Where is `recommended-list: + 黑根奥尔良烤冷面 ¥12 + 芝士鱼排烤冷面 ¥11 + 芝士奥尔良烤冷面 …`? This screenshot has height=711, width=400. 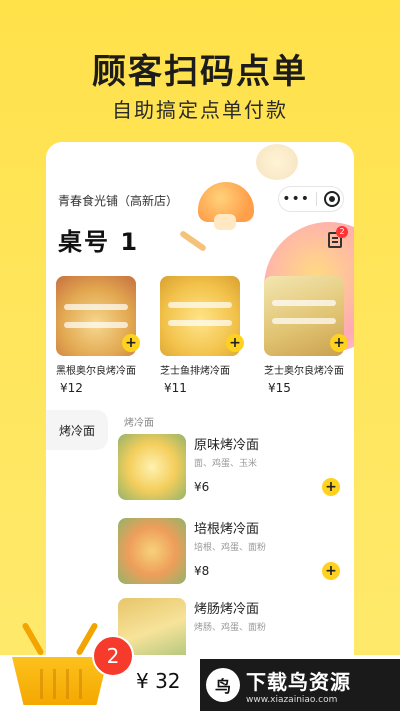
recommended-list: + 黑根奥尔良烤冷面 ¥12 + 芝士鱼排烤冷面 ¥11 + 芝士奥尔良烤冷面 … is located at coordinates (202, 335).